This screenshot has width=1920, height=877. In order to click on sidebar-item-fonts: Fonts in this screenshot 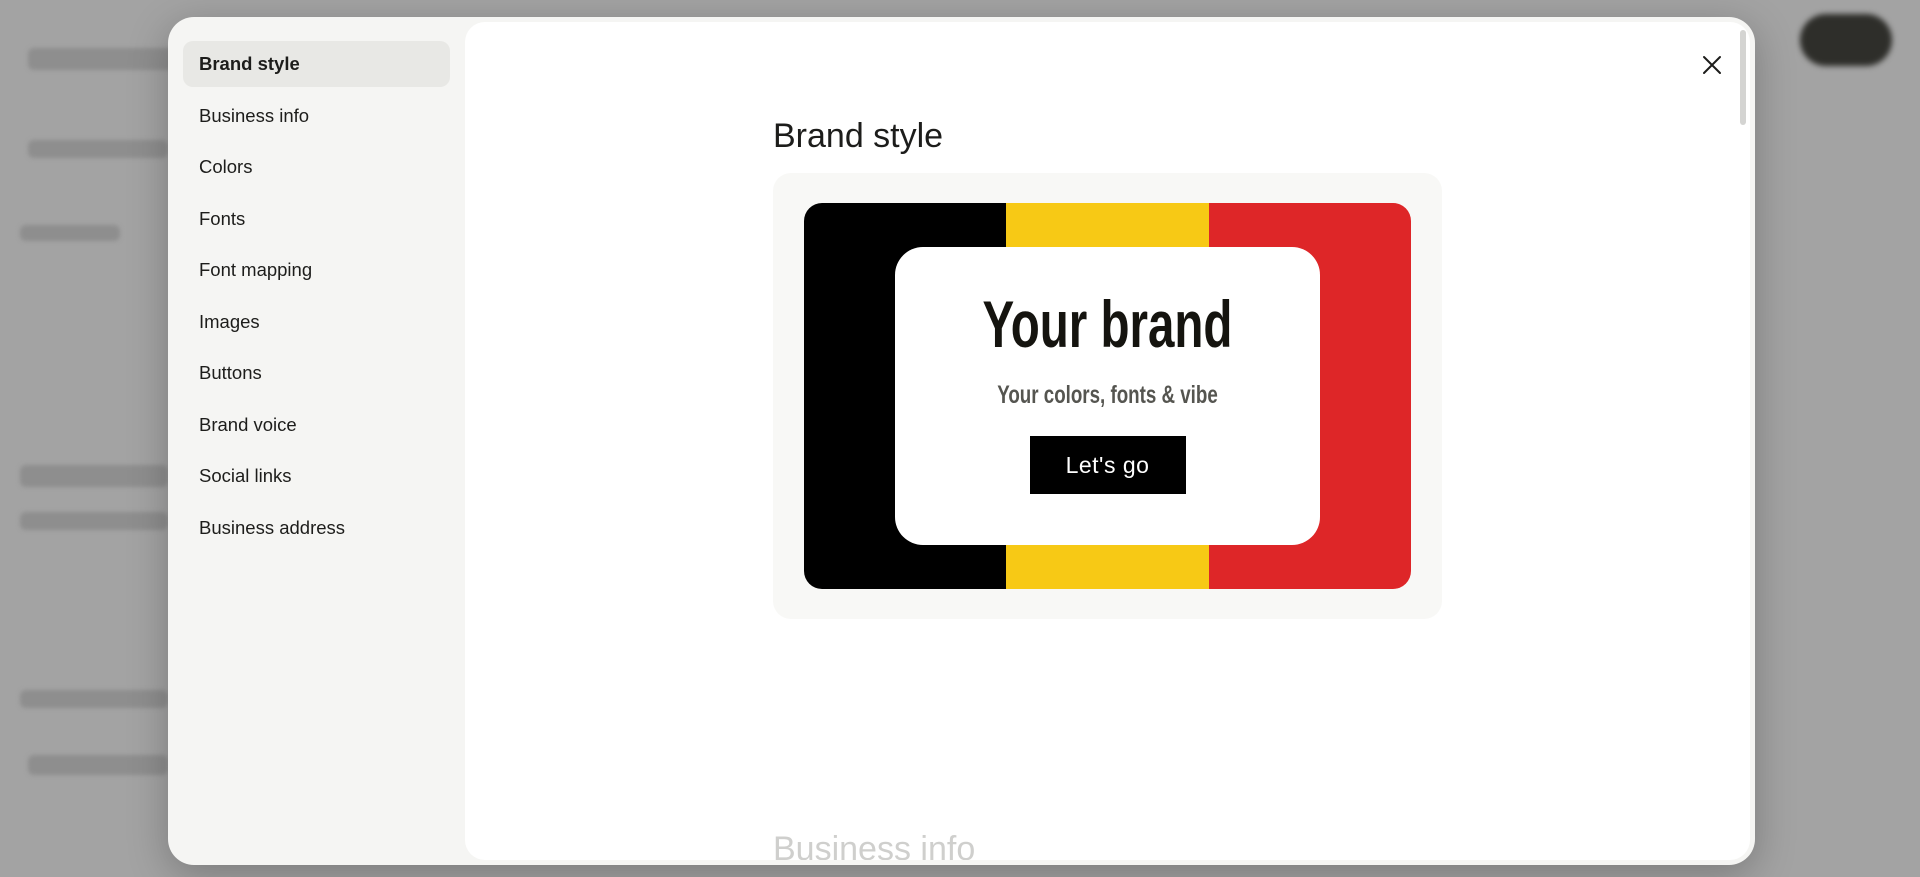, I will do `click(316, 219)`.